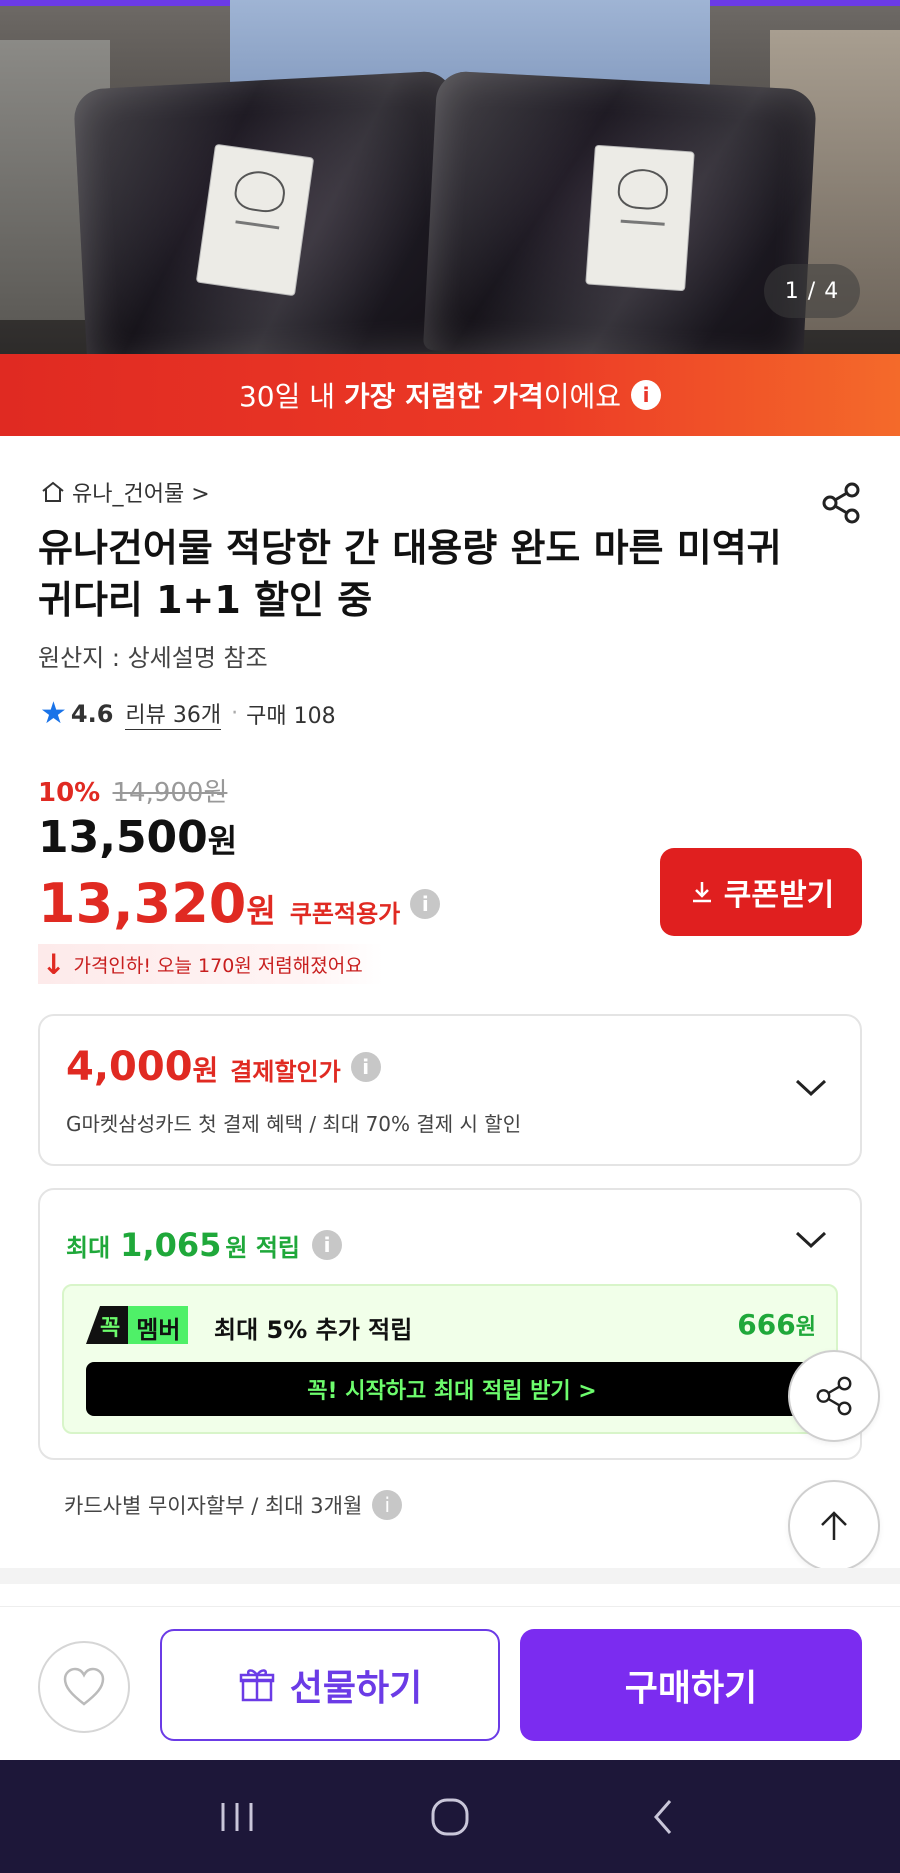  I want to click on home-icon, so click(53, 491).